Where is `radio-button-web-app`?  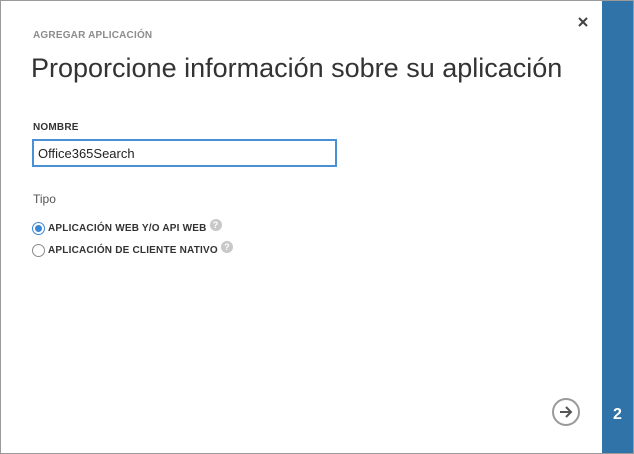
radio-button-web-app is located at coordinates (38, 228).